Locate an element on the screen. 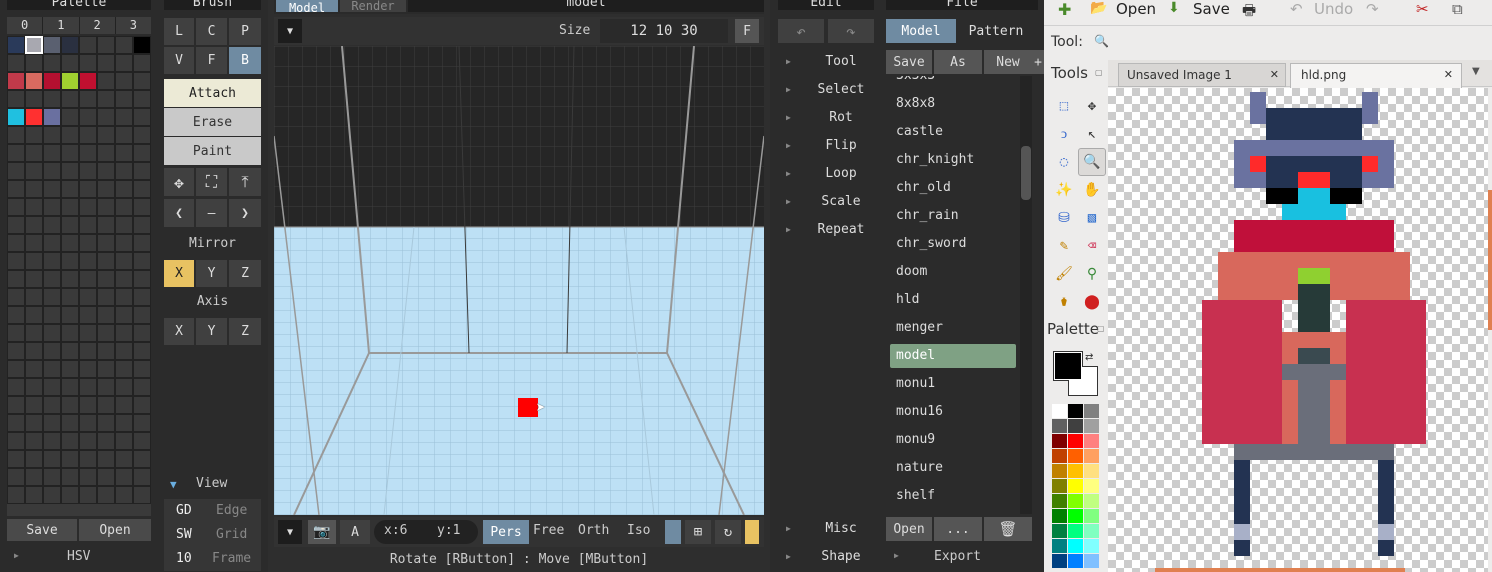  view-grid: Grid is located at coordinates (231, 534).